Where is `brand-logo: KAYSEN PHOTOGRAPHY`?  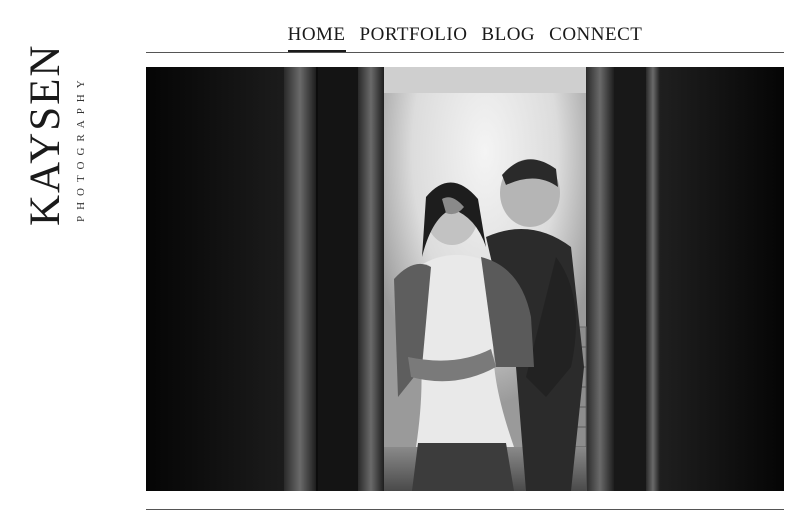
brand-logo: KAYSEN PHOTOGRAPHY is located at coordinates (50, 135).